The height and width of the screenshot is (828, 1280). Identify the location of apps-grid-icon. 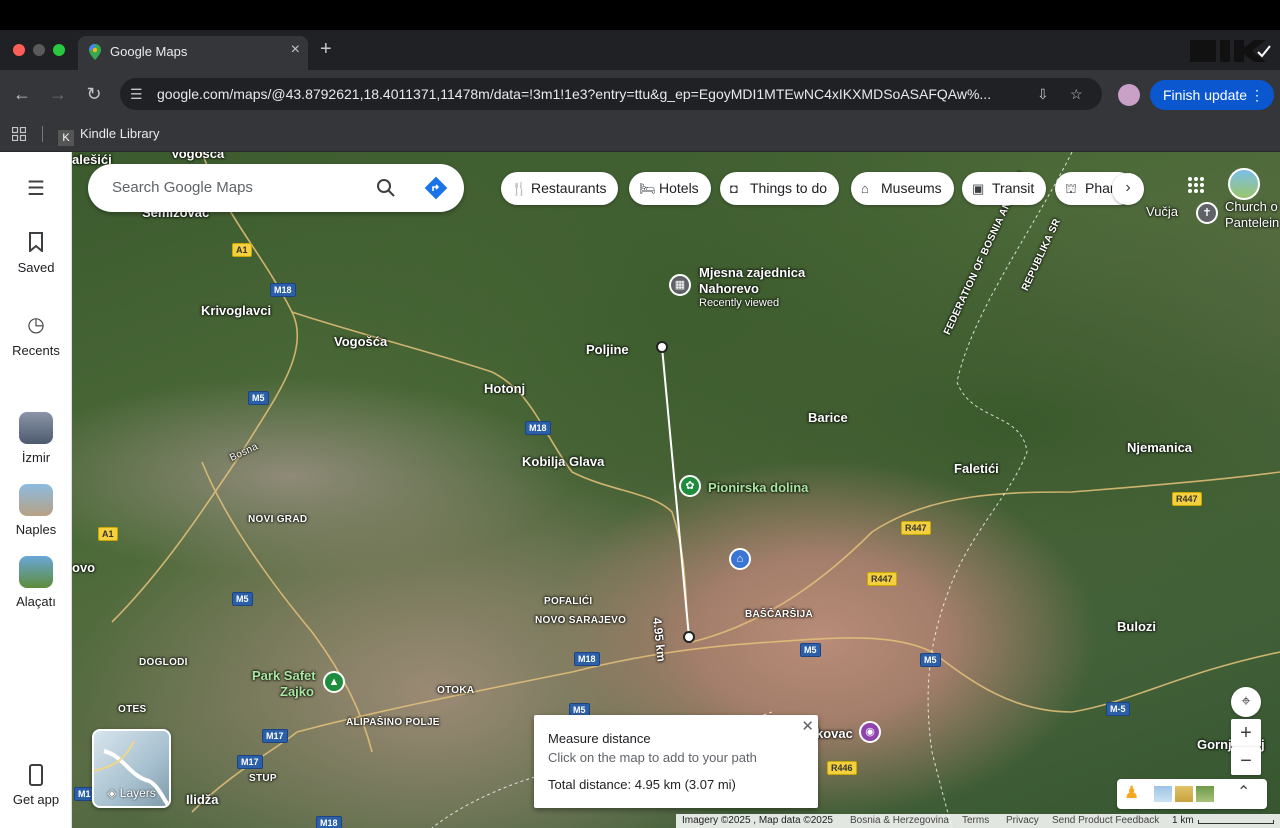
(19, 134).